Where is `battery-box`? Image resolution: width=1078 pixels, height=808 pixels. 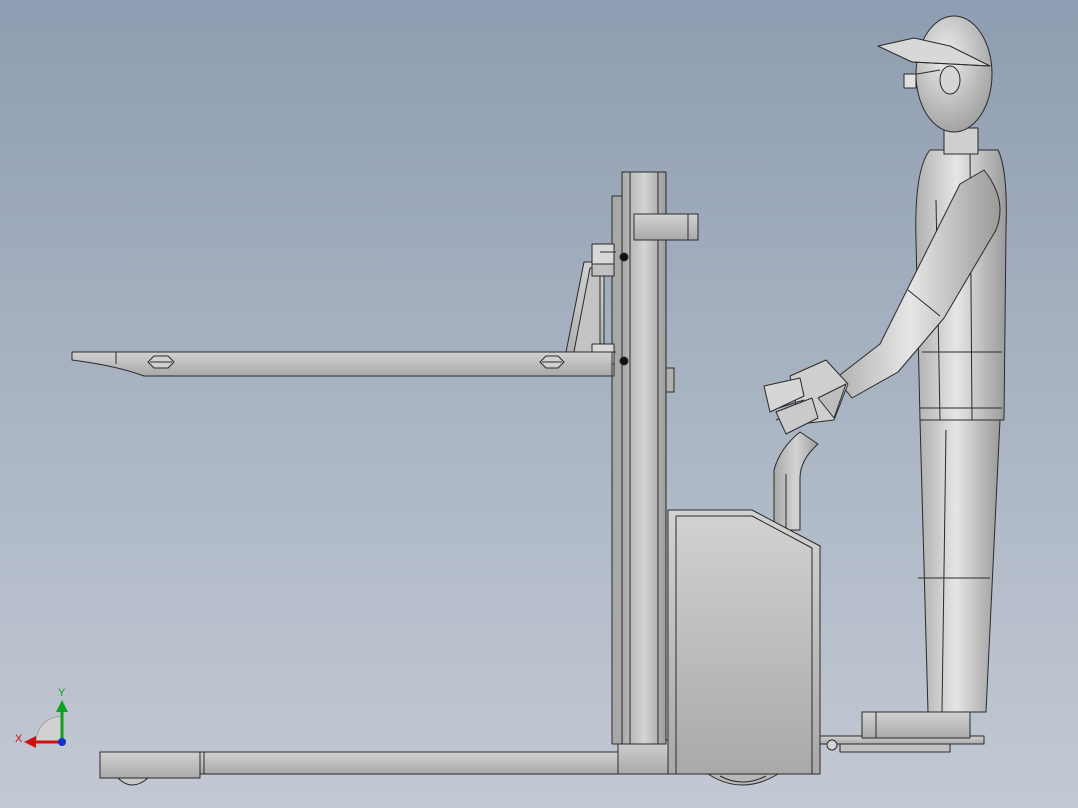
battery-box is located at coordinates (744, 642).